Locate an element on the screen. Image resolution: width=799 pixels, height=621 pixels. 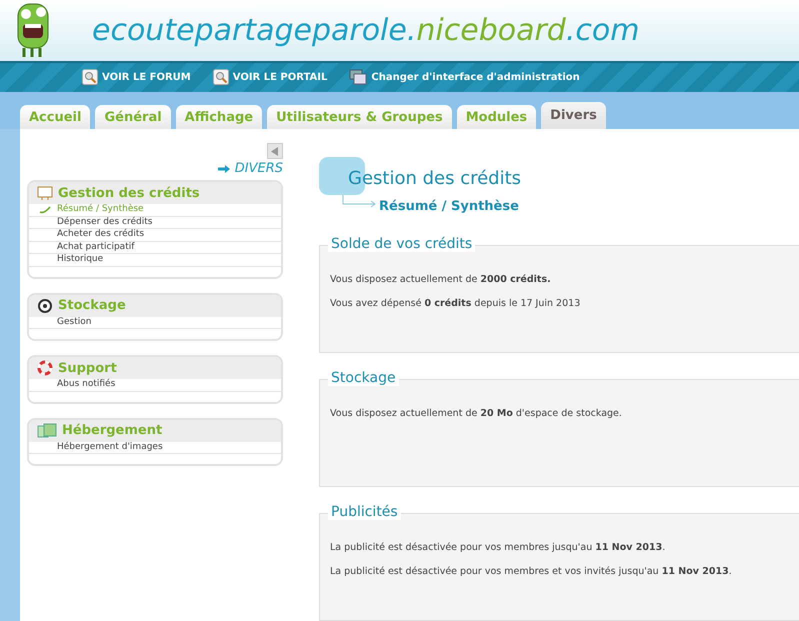
menu-card-title: Hébergement is located at coordinates (112, 430).